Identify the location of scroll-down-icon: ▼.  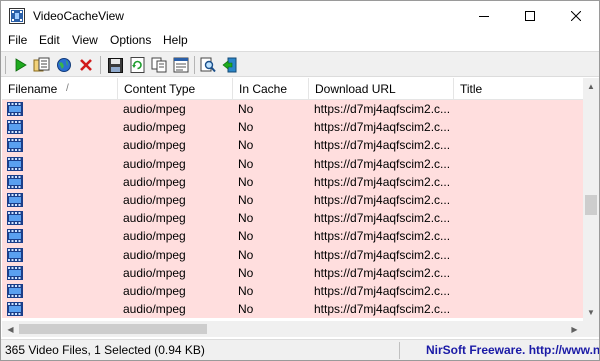
(591, 312).